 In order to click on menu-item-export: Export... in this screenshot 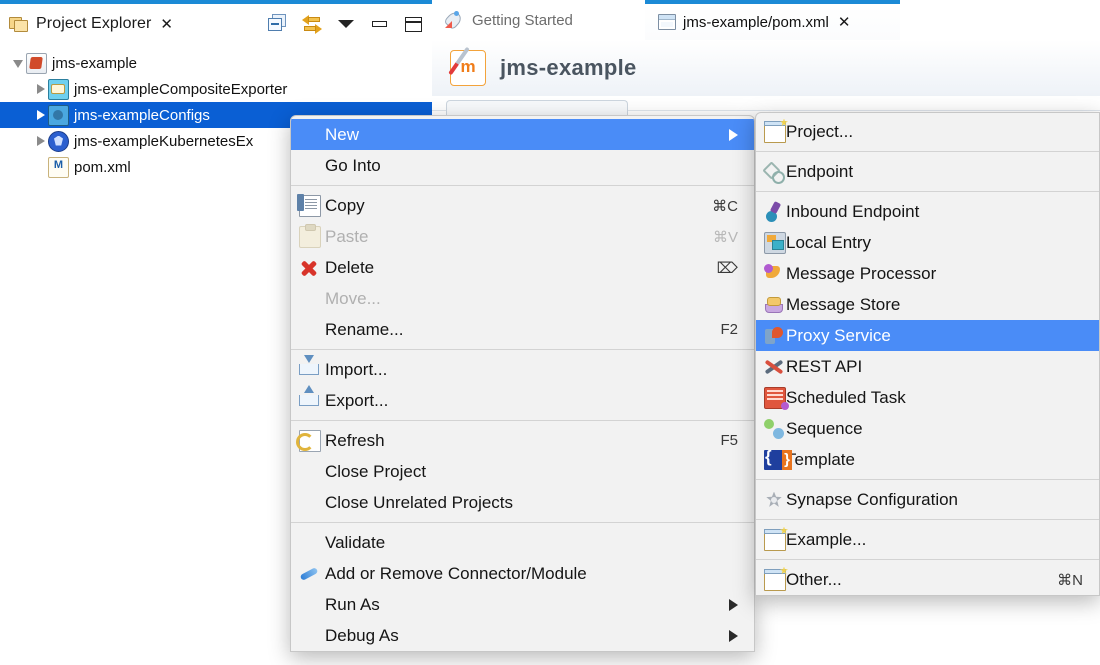, I will do `click(522, 400)`.